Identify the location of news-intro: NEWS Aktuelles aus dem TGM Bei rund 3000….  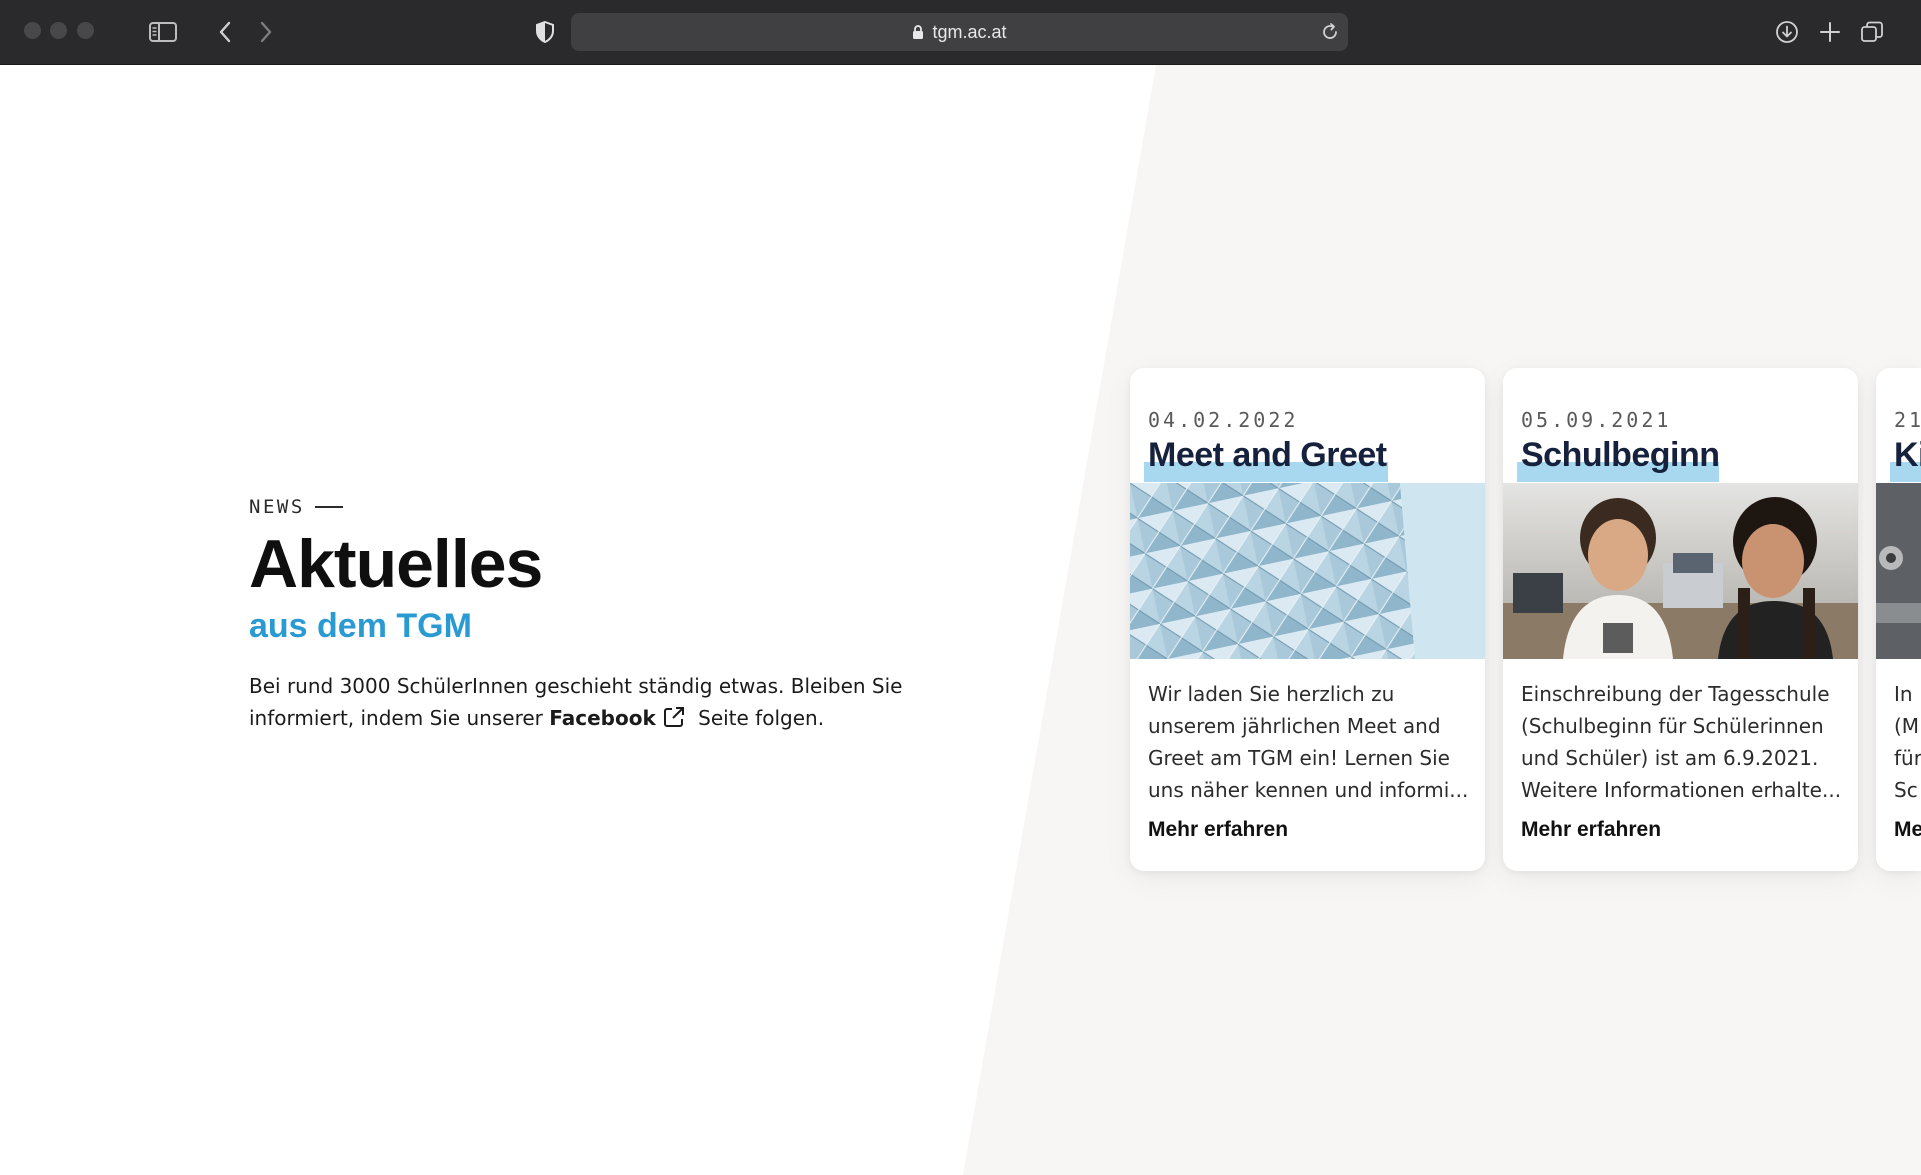
(599, 615).